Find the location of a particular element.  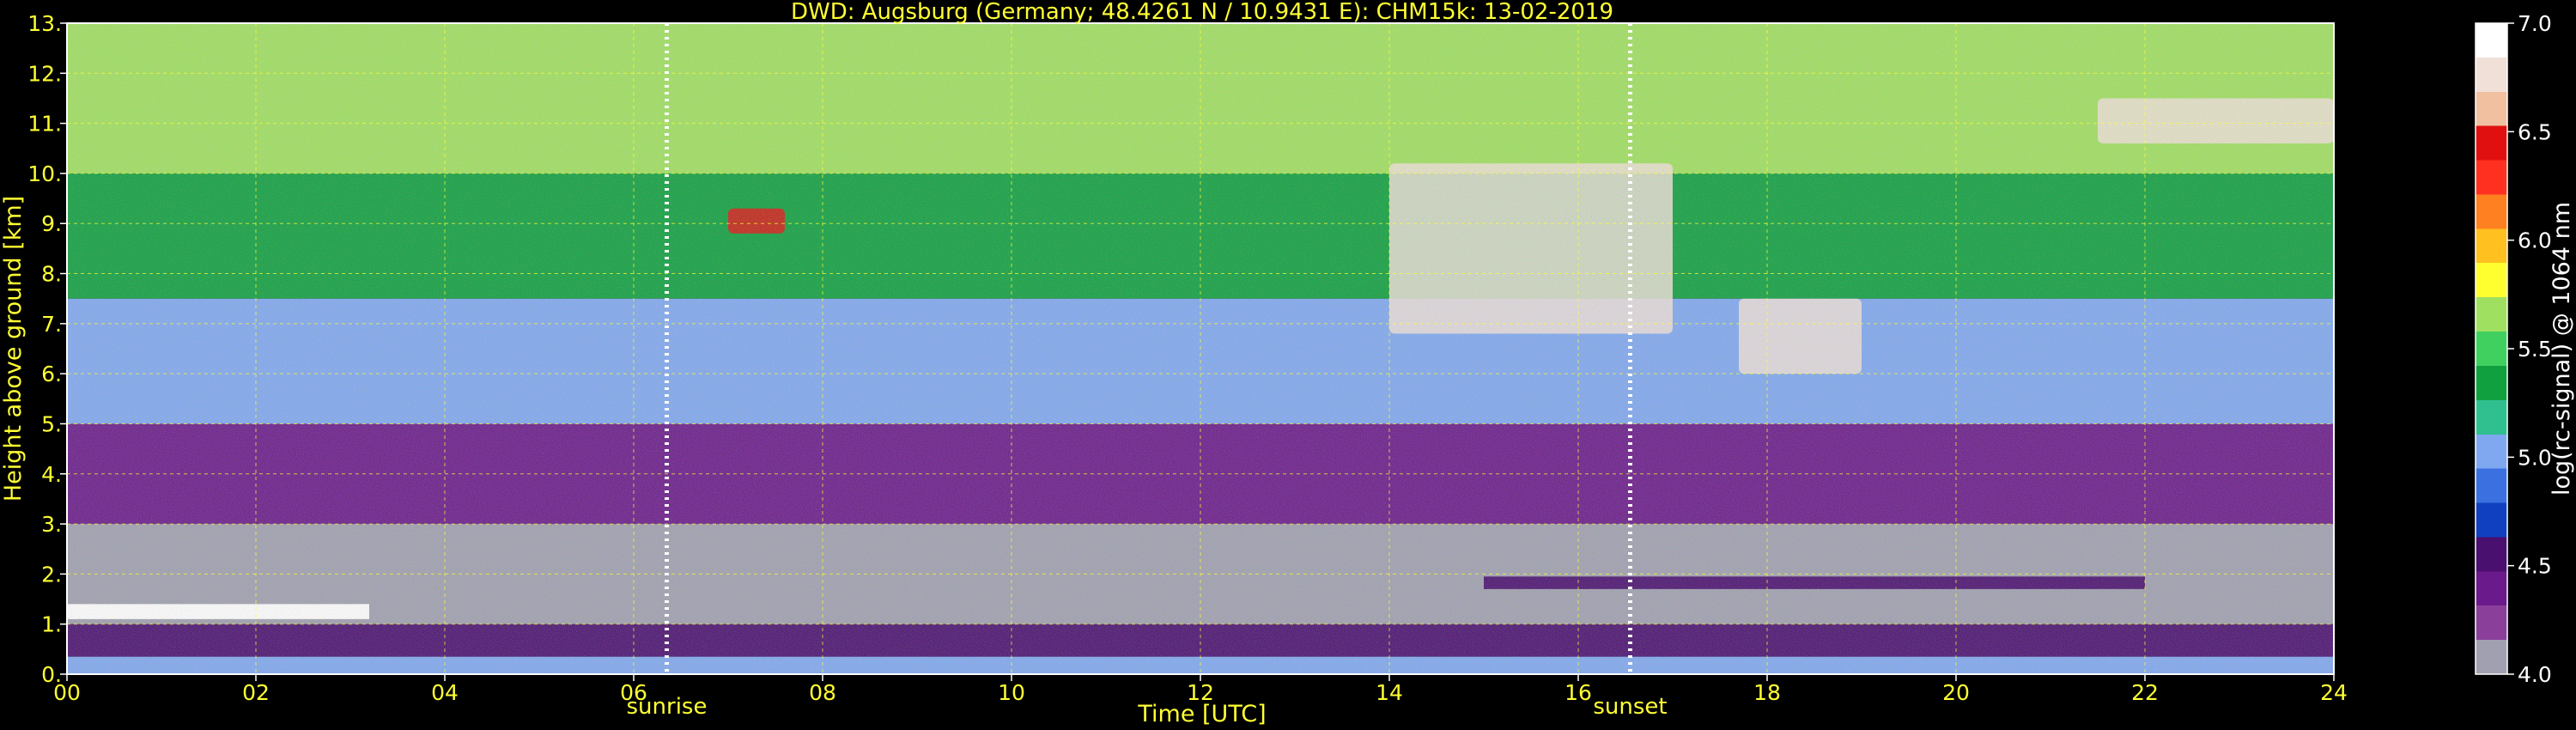

colorbar-tick-label: 5.5 is located at coordinates (2535, 349).